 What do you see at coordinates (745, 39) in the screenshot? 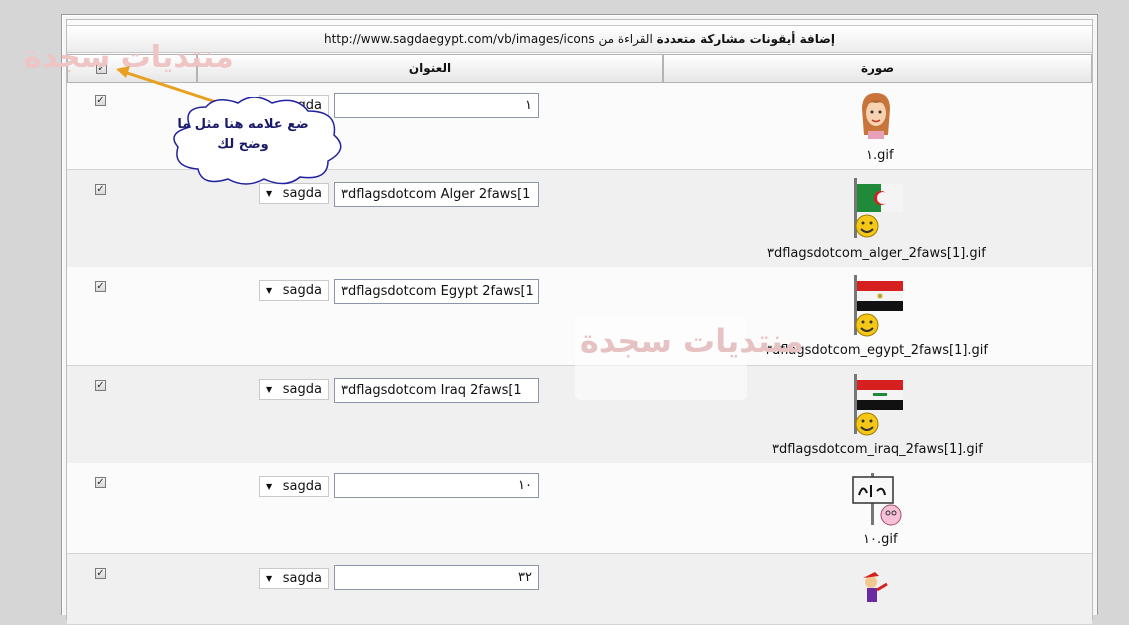
I see `title-bold: إضافة أيقونات مشاركة متعددة` at bounding box center [745, 39].